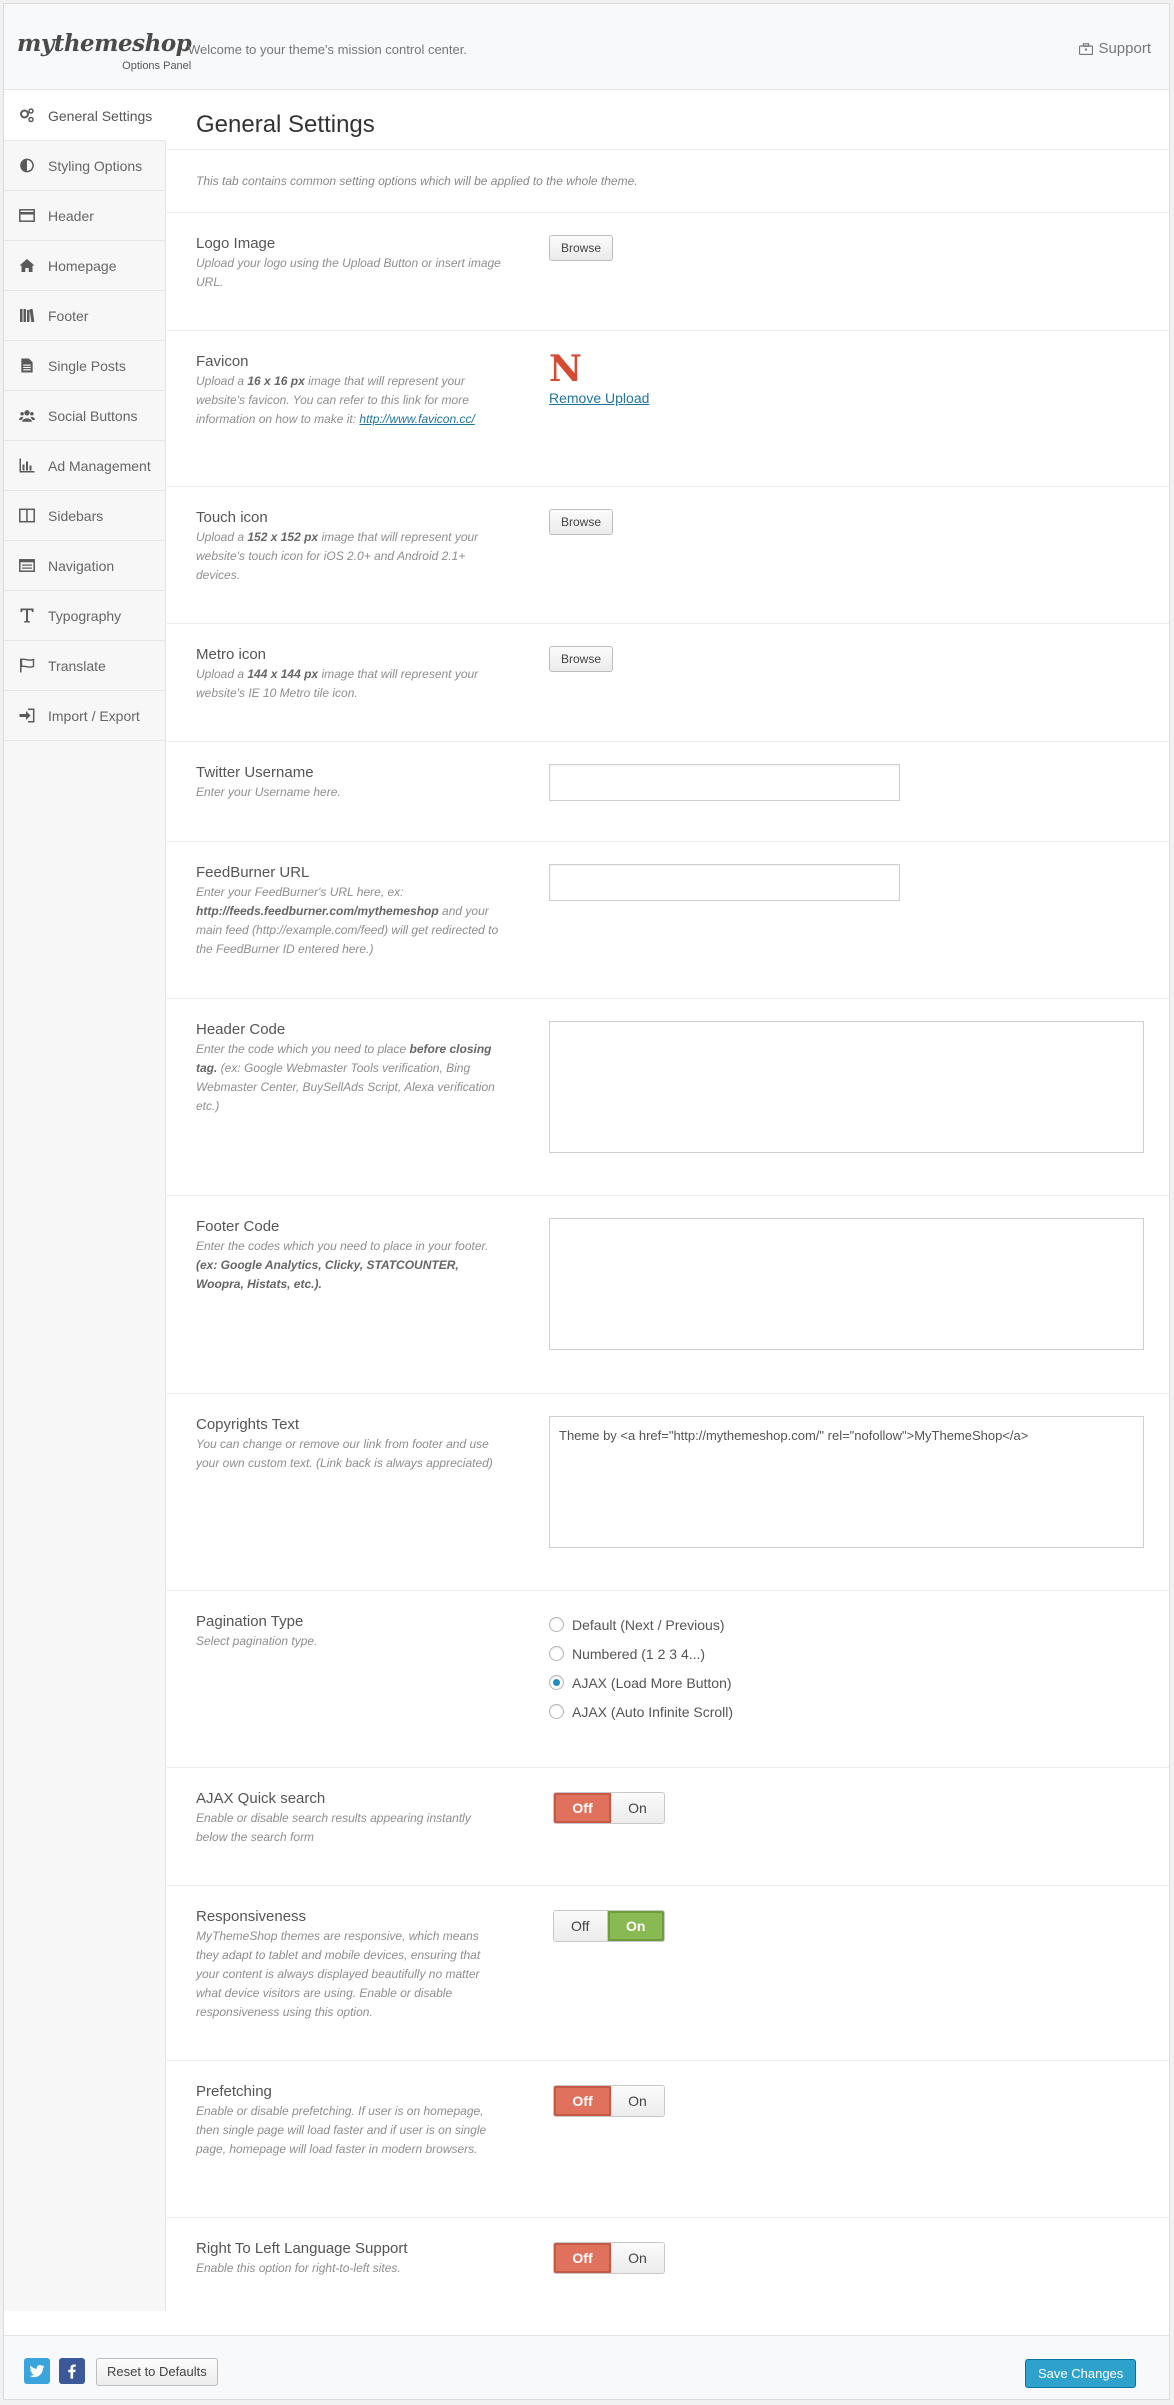 This screenshot has width=1174, height=2405. I want to click on twitter-icon, so click(37, 2371).